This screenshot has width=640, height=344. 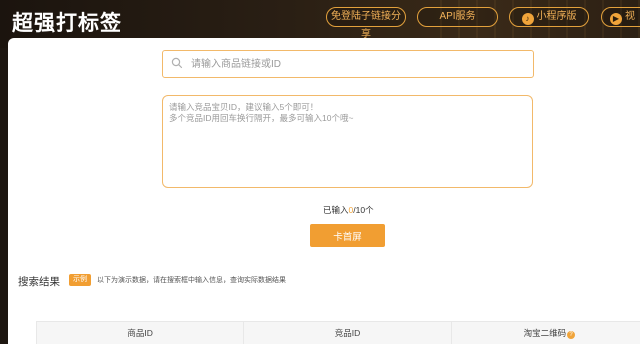 What do you see at coordinates (67, 23) in the screenshot?
I see `app-title: 超强打标签` at bounding box center [67, 23].